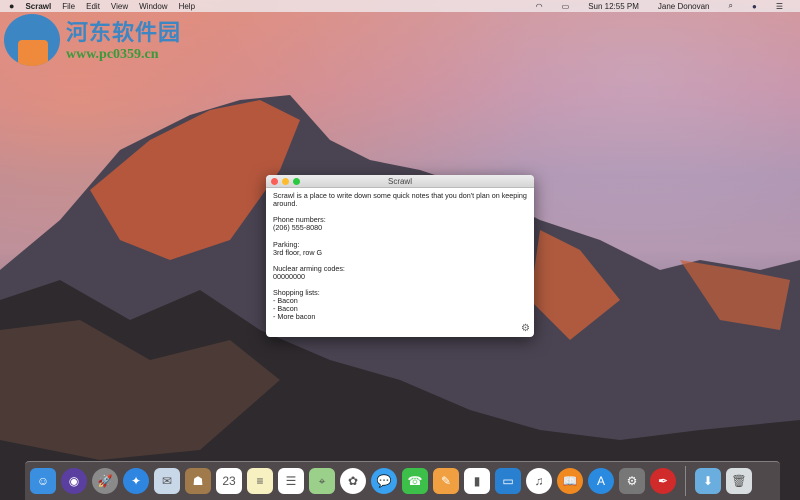 This screenshot has width=800, height=500. What do you see at coordinates (198, 481) in the screenshot?
I see `dock-contacts-icon: ☗` at bounding box center [198, 481].